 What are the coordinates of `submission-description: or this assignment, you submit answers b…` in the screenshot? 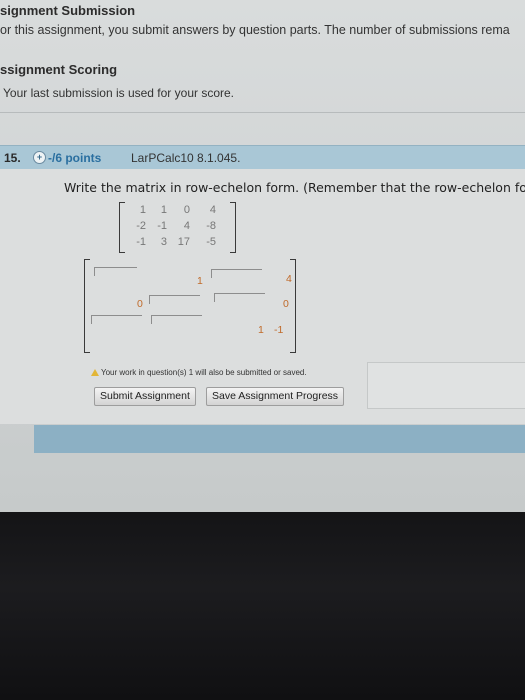 It's located at (255, 30).